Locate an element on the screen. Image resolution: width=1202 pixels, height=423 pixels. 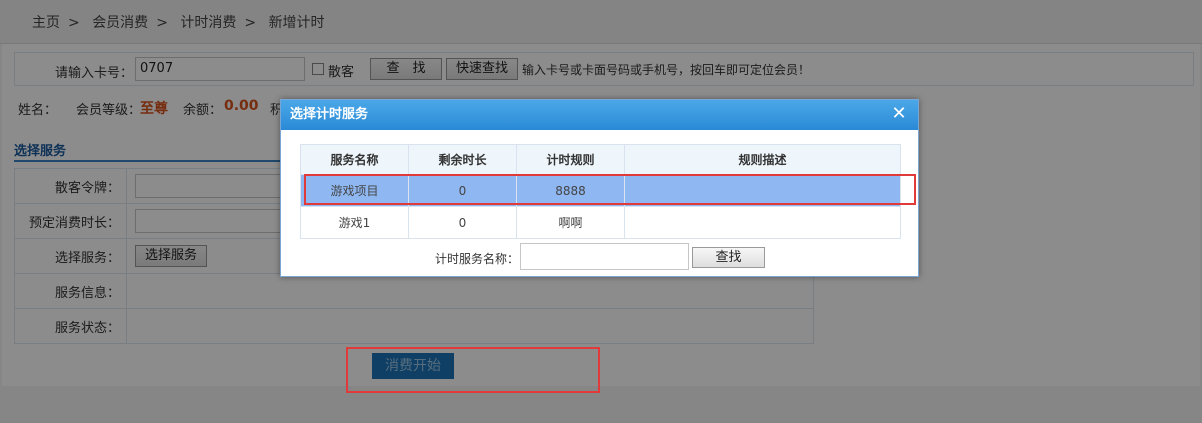
close-icon: ✕ is located at coordinates (899, 114).